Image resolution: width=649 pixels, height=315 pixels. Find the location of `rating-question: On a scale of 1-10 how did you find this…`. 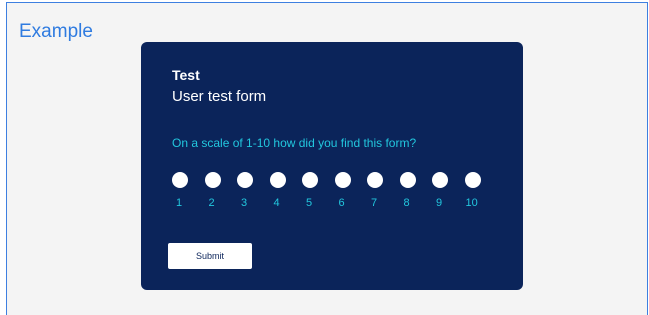

rating-question: On a scale of 1-10 how did you find this… is located at coordinates (294, 143).